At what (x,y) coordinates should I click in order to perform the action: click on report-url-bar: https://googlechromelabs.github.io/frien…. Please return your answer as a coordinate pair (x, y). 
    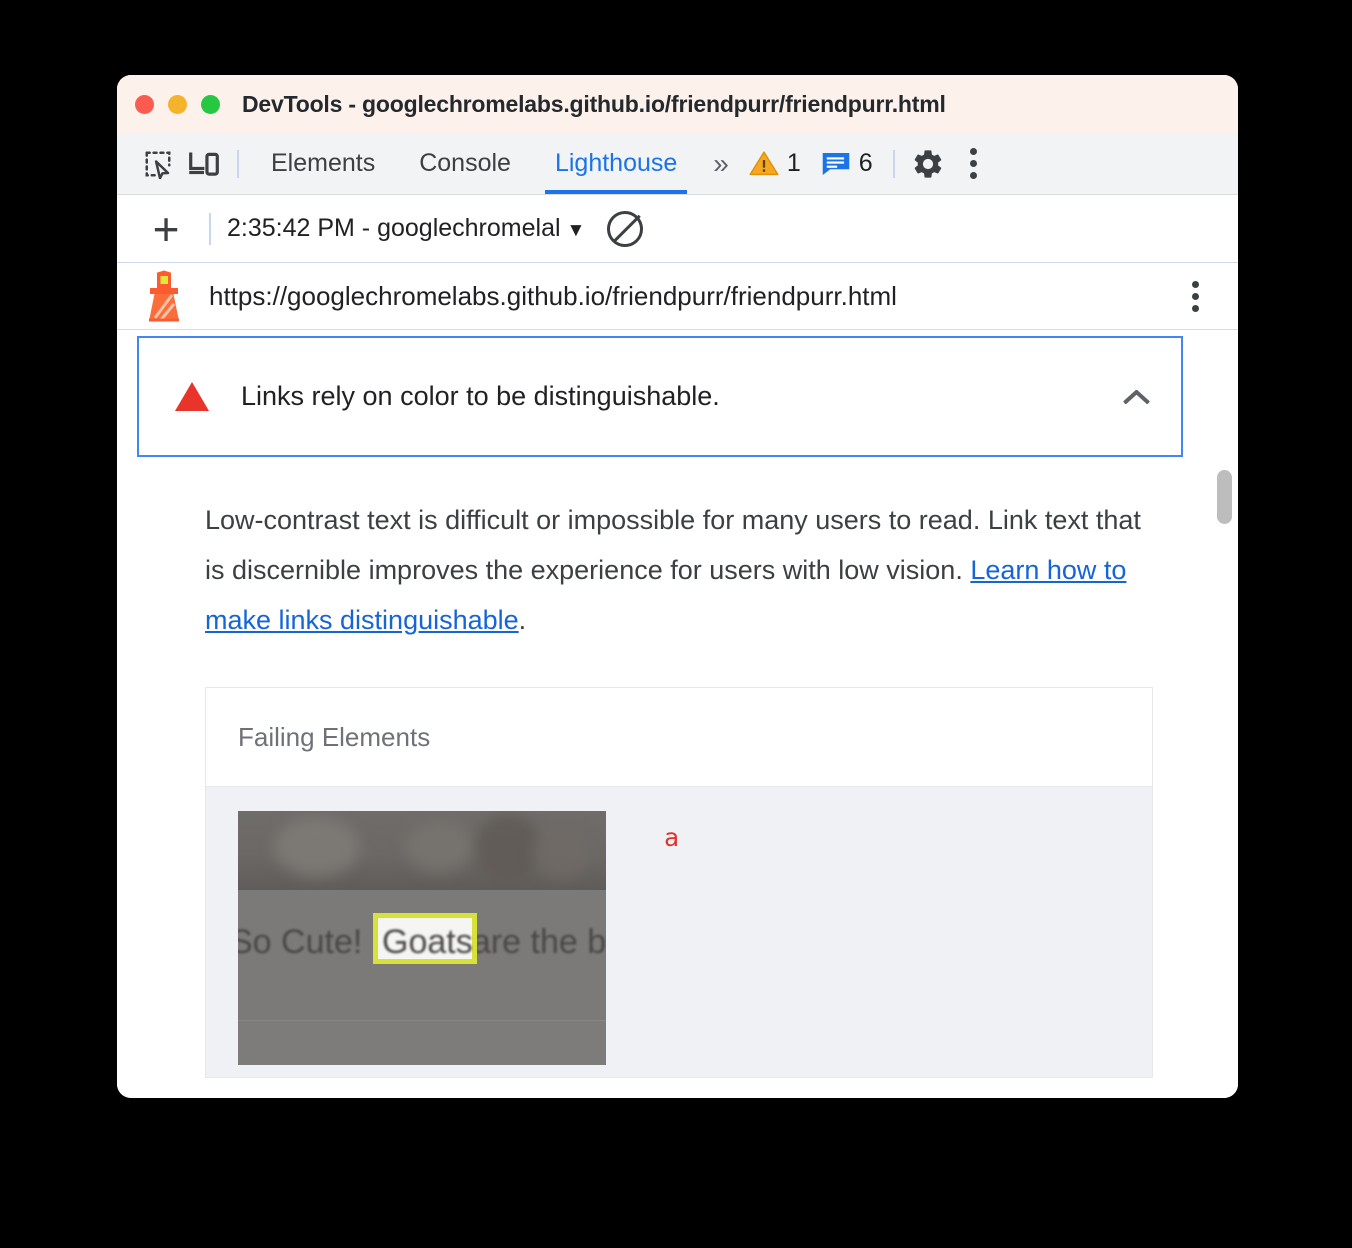
    Looking at the image, I should click on (677, 296).